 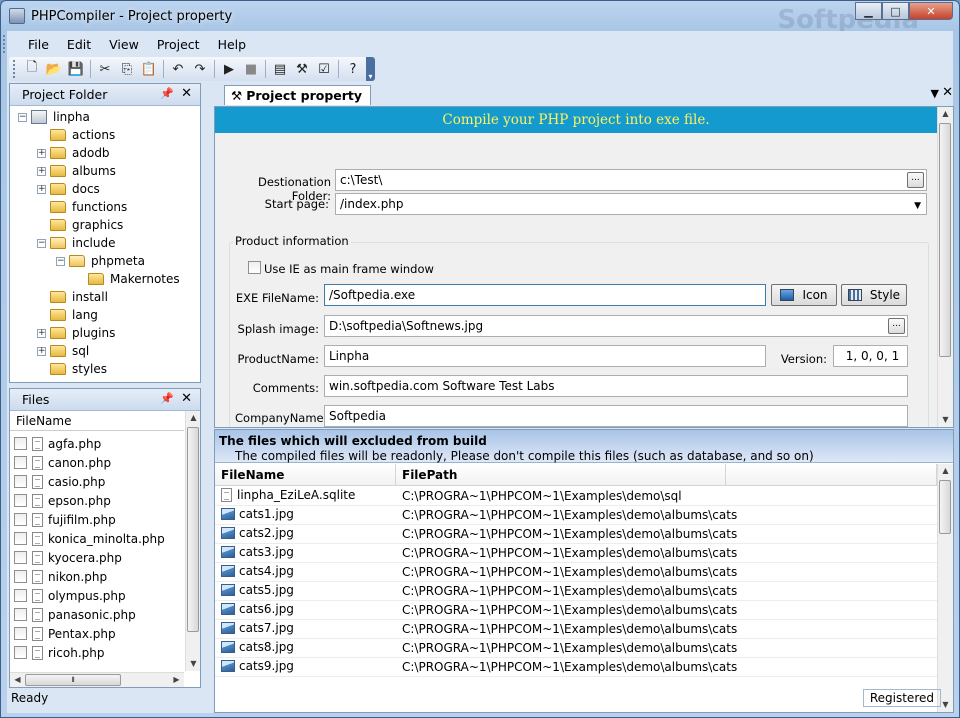 What do you see at coordinates (545, 295) in the screenshot?
I see `exe-filename-field: /Softpedia.exe` at bounding box center [545, 295].